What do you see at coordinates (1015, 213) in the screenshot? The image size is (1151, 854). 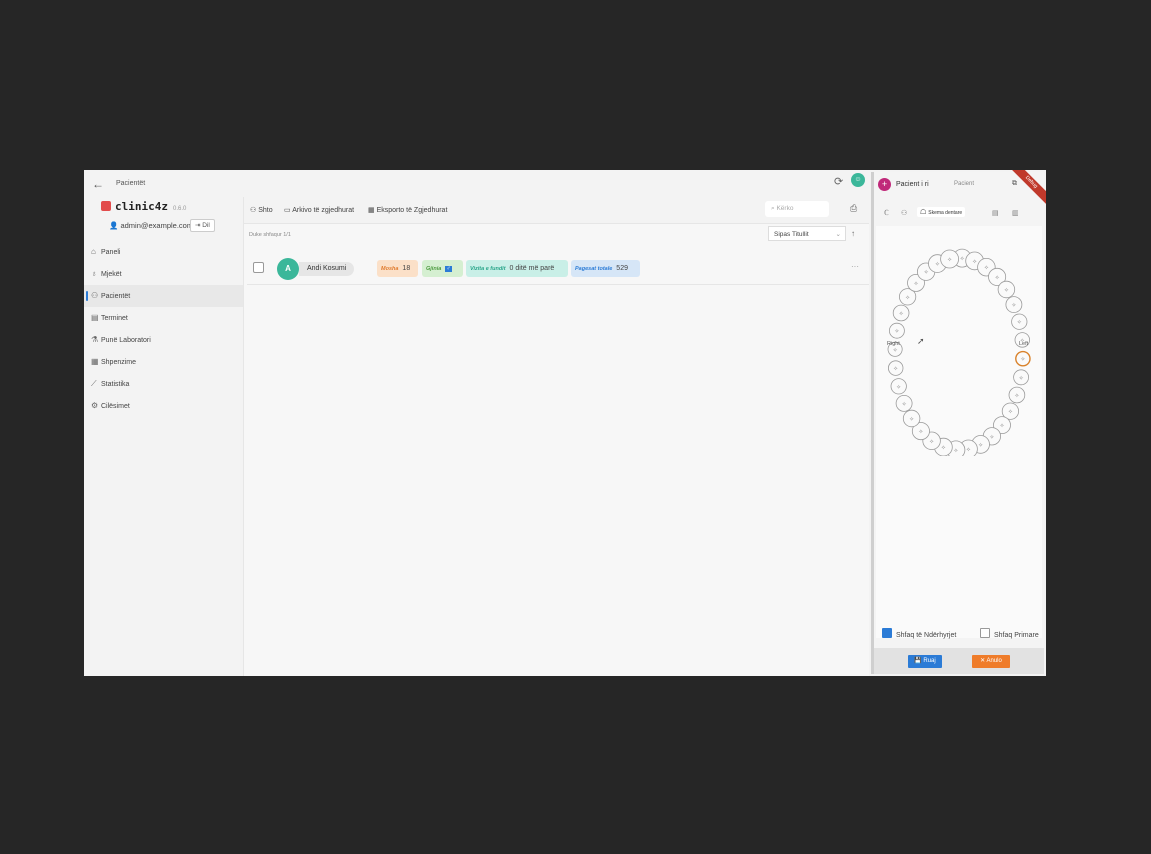 I see `tab-list-icon: ▥` at bounding box center [1015, 213].